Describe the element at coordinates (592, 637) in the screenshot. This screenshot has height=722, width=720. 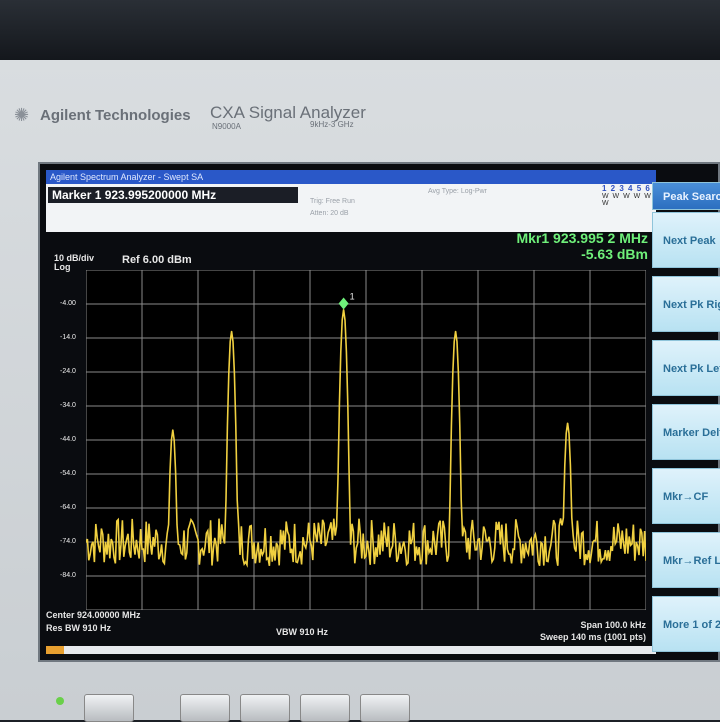
I see `sweep-time: Sweep 140 ms (1001 pts)` at that location.